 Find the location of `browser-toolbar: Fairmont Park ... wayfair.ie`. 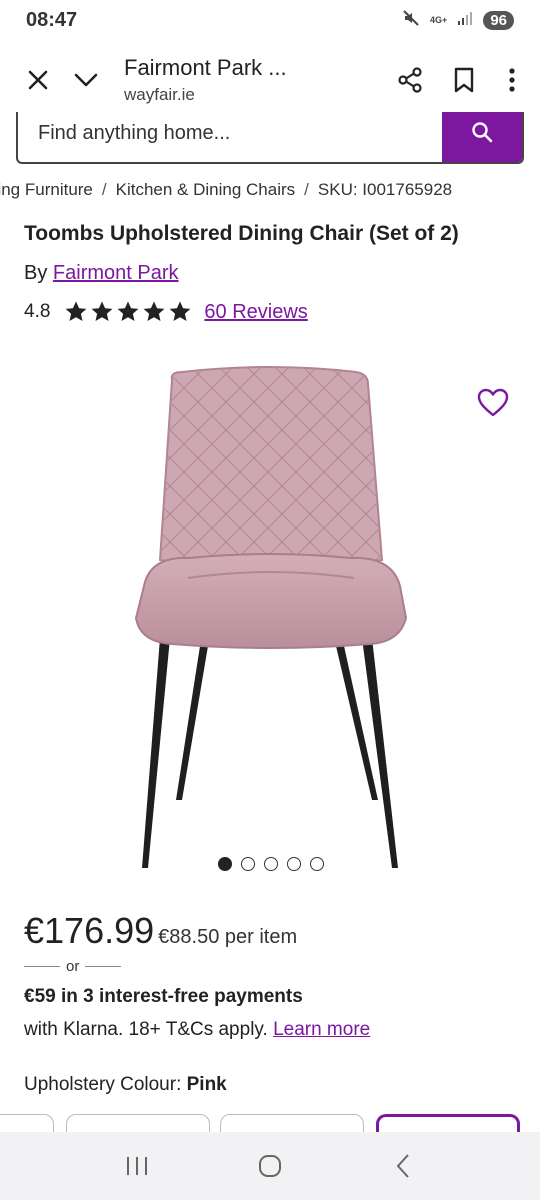

browser-toolbar: Fairmont Park ... wayfair.ie is located at coordinates (270, 80).